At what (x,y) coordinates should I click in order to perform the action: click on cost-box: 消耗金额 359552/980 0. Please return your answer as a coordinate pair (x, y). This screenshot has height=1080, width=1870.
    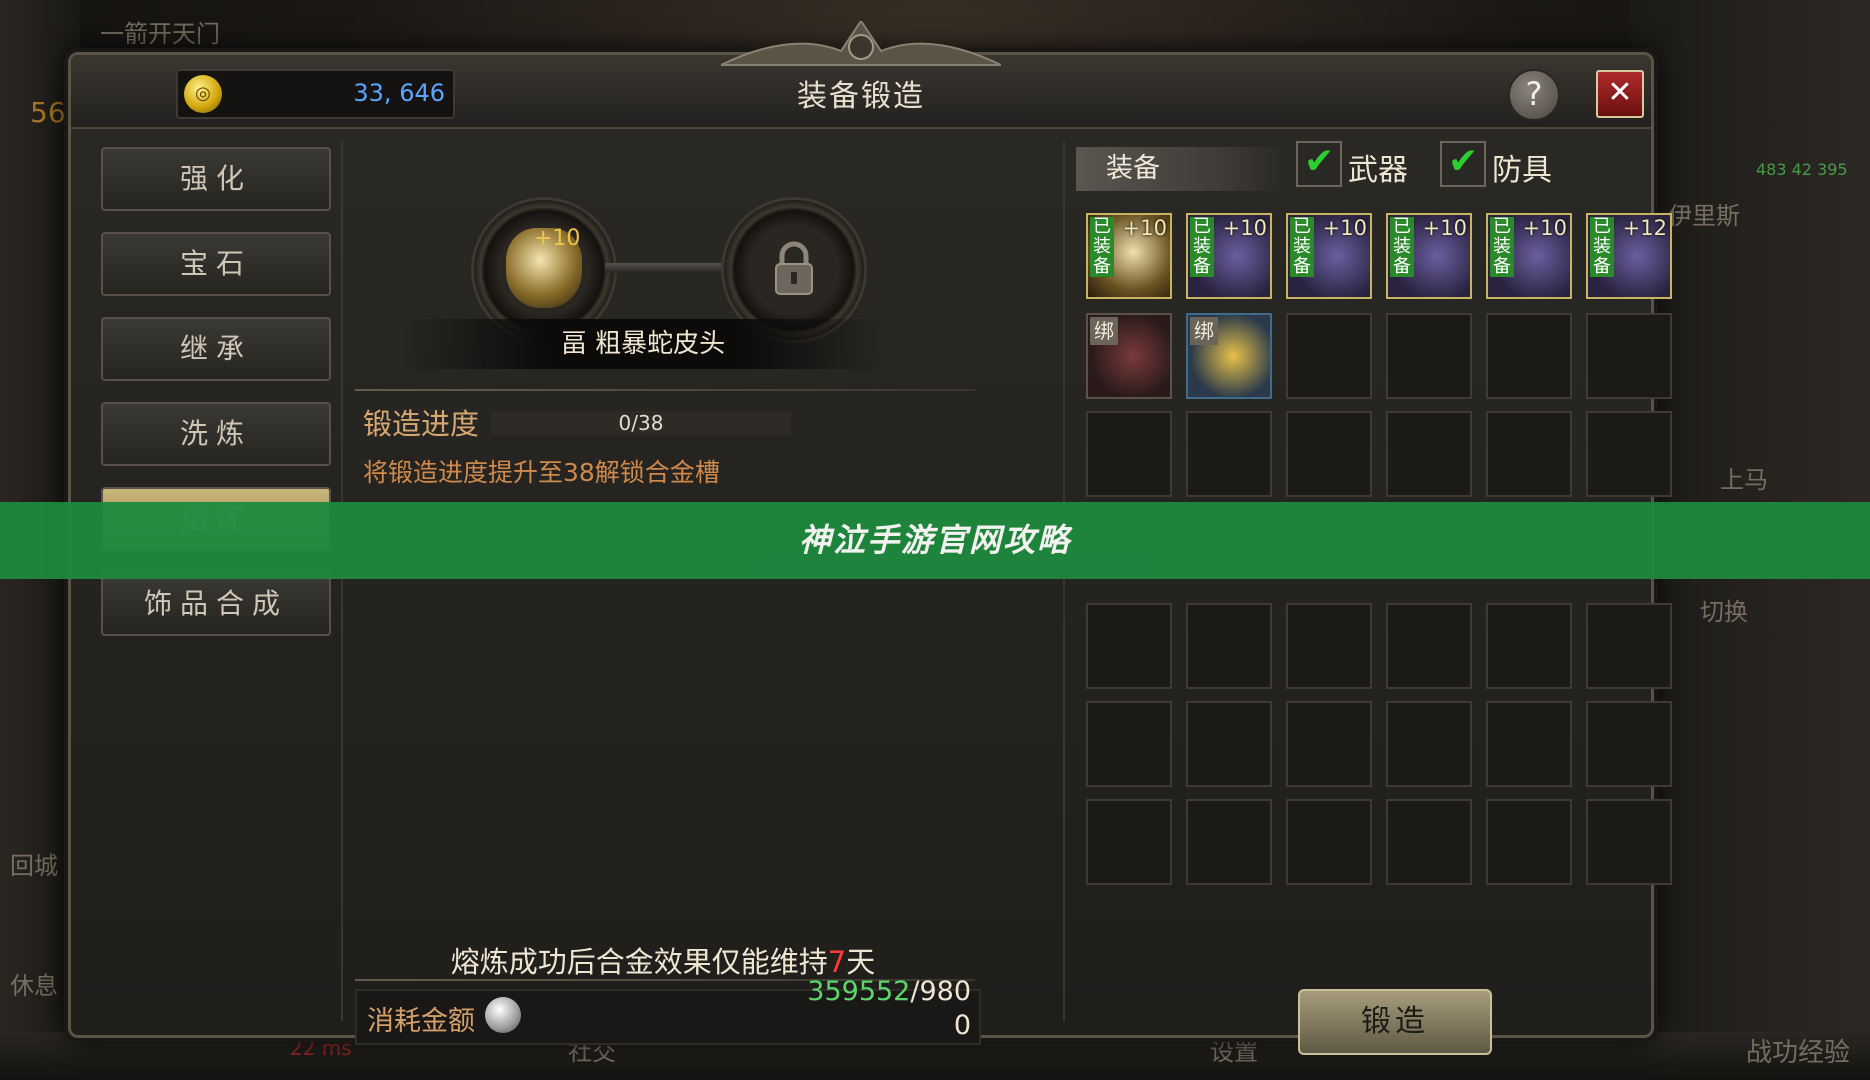
    Looking at the image, I should click on (668, 1010).